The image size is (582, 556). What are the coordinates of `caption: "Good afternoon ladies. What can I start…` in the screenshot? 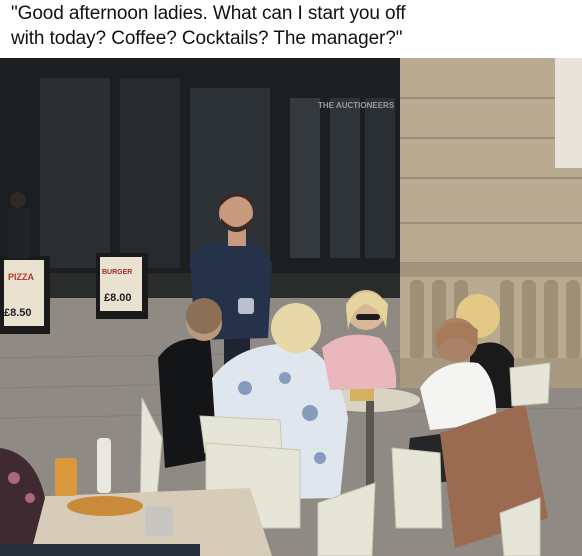 It's located at (291, 29).